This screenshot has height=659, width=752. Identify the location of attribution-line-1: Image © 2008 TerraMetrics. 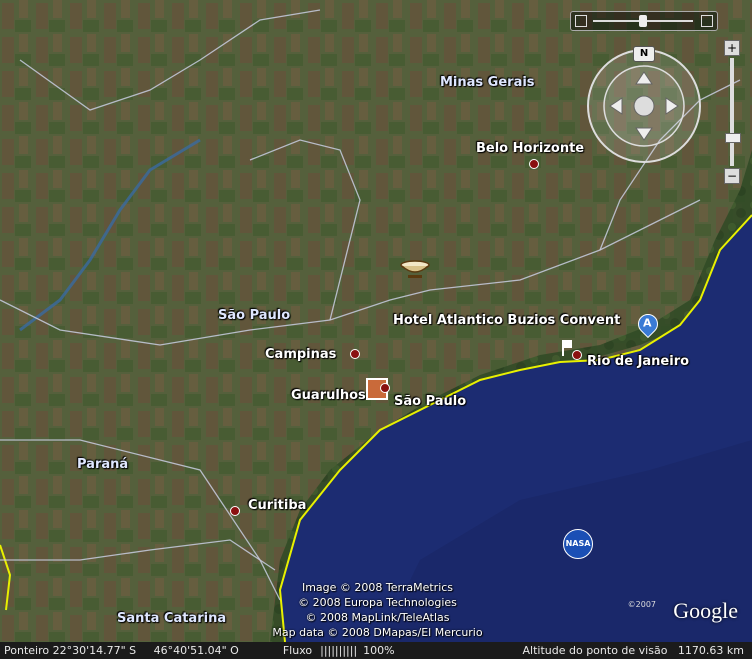
(377, 587).